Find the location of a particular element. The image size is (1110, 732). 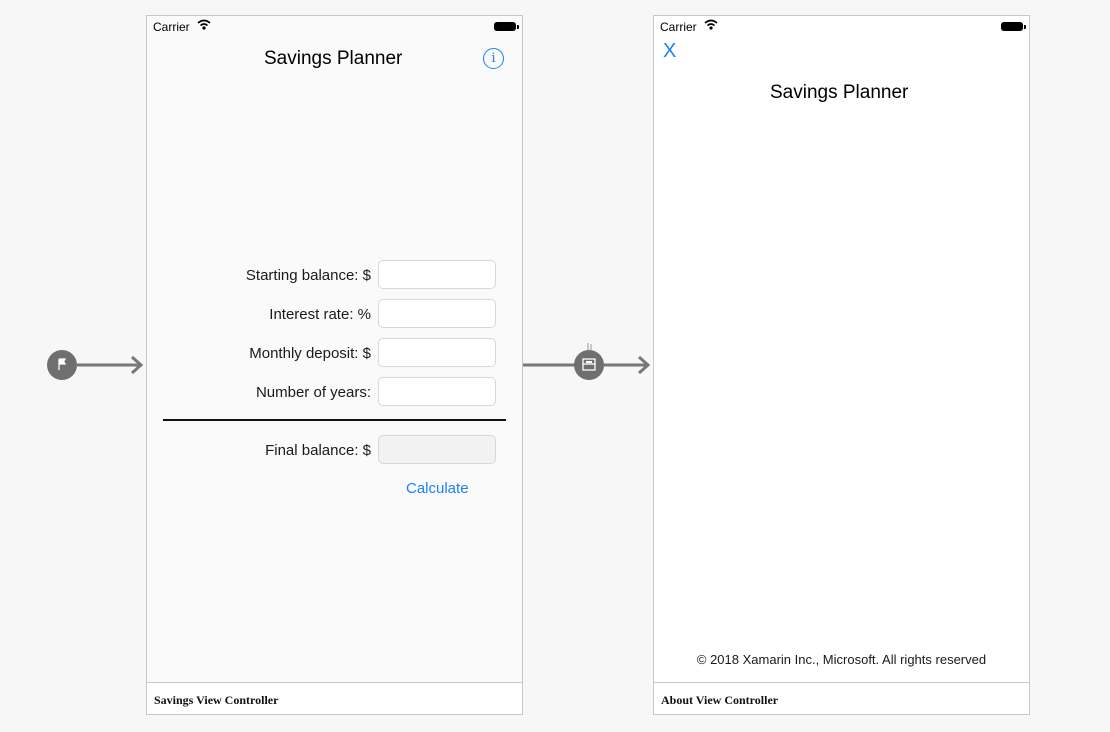

close-button: X is located at coordinates (669, 51).